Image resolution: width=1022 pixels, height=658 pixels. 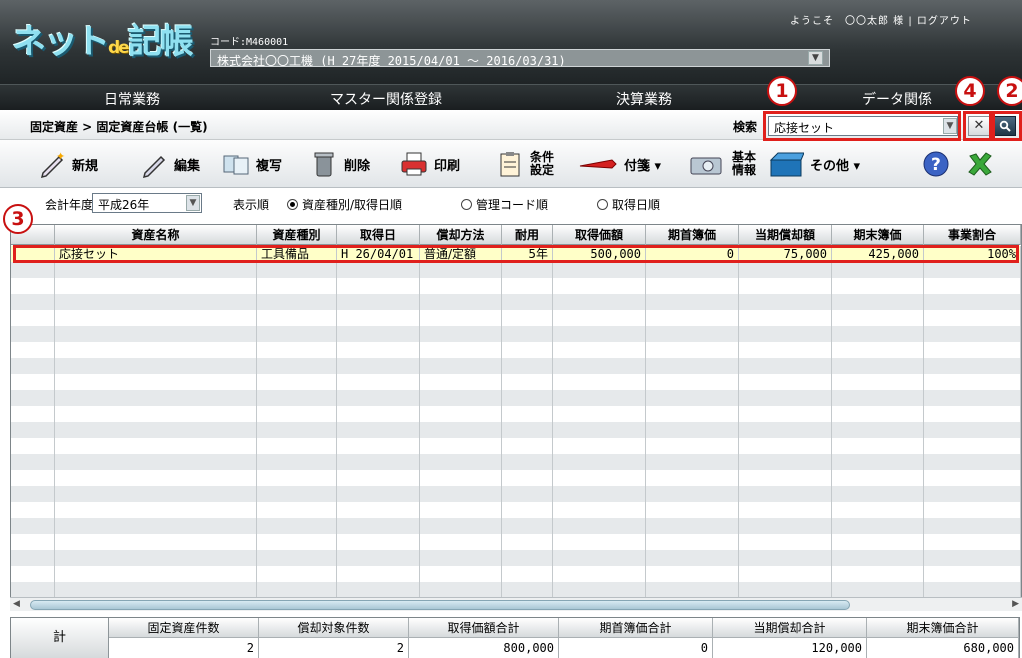 What do you see at coordinates (881, 19) in the screenshot?
I see `welcome-text: ようこそ 〇〇太郎 様 | ログアウト` at bounding box center [881, 19].